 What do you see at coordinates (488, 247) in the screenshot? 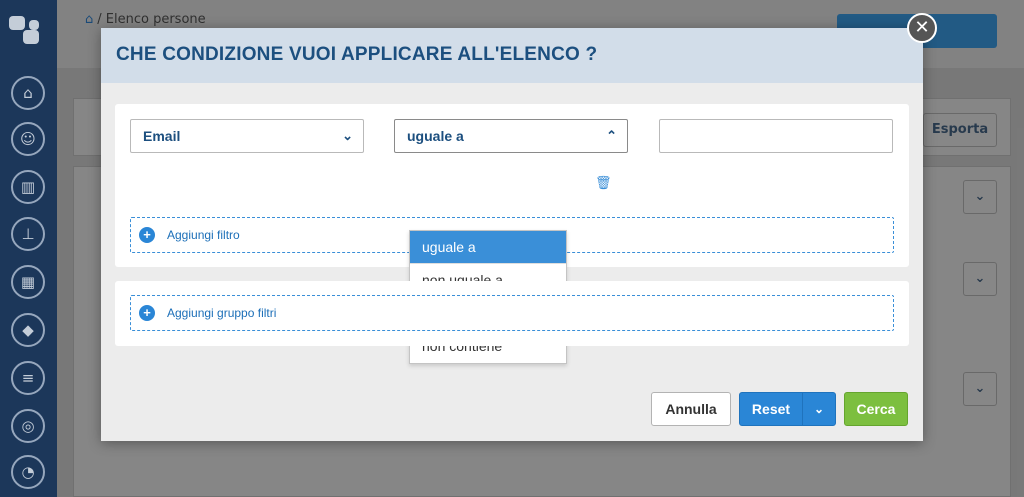
I see `dropdown-option: uguale a` at bounding box center [488, 247].